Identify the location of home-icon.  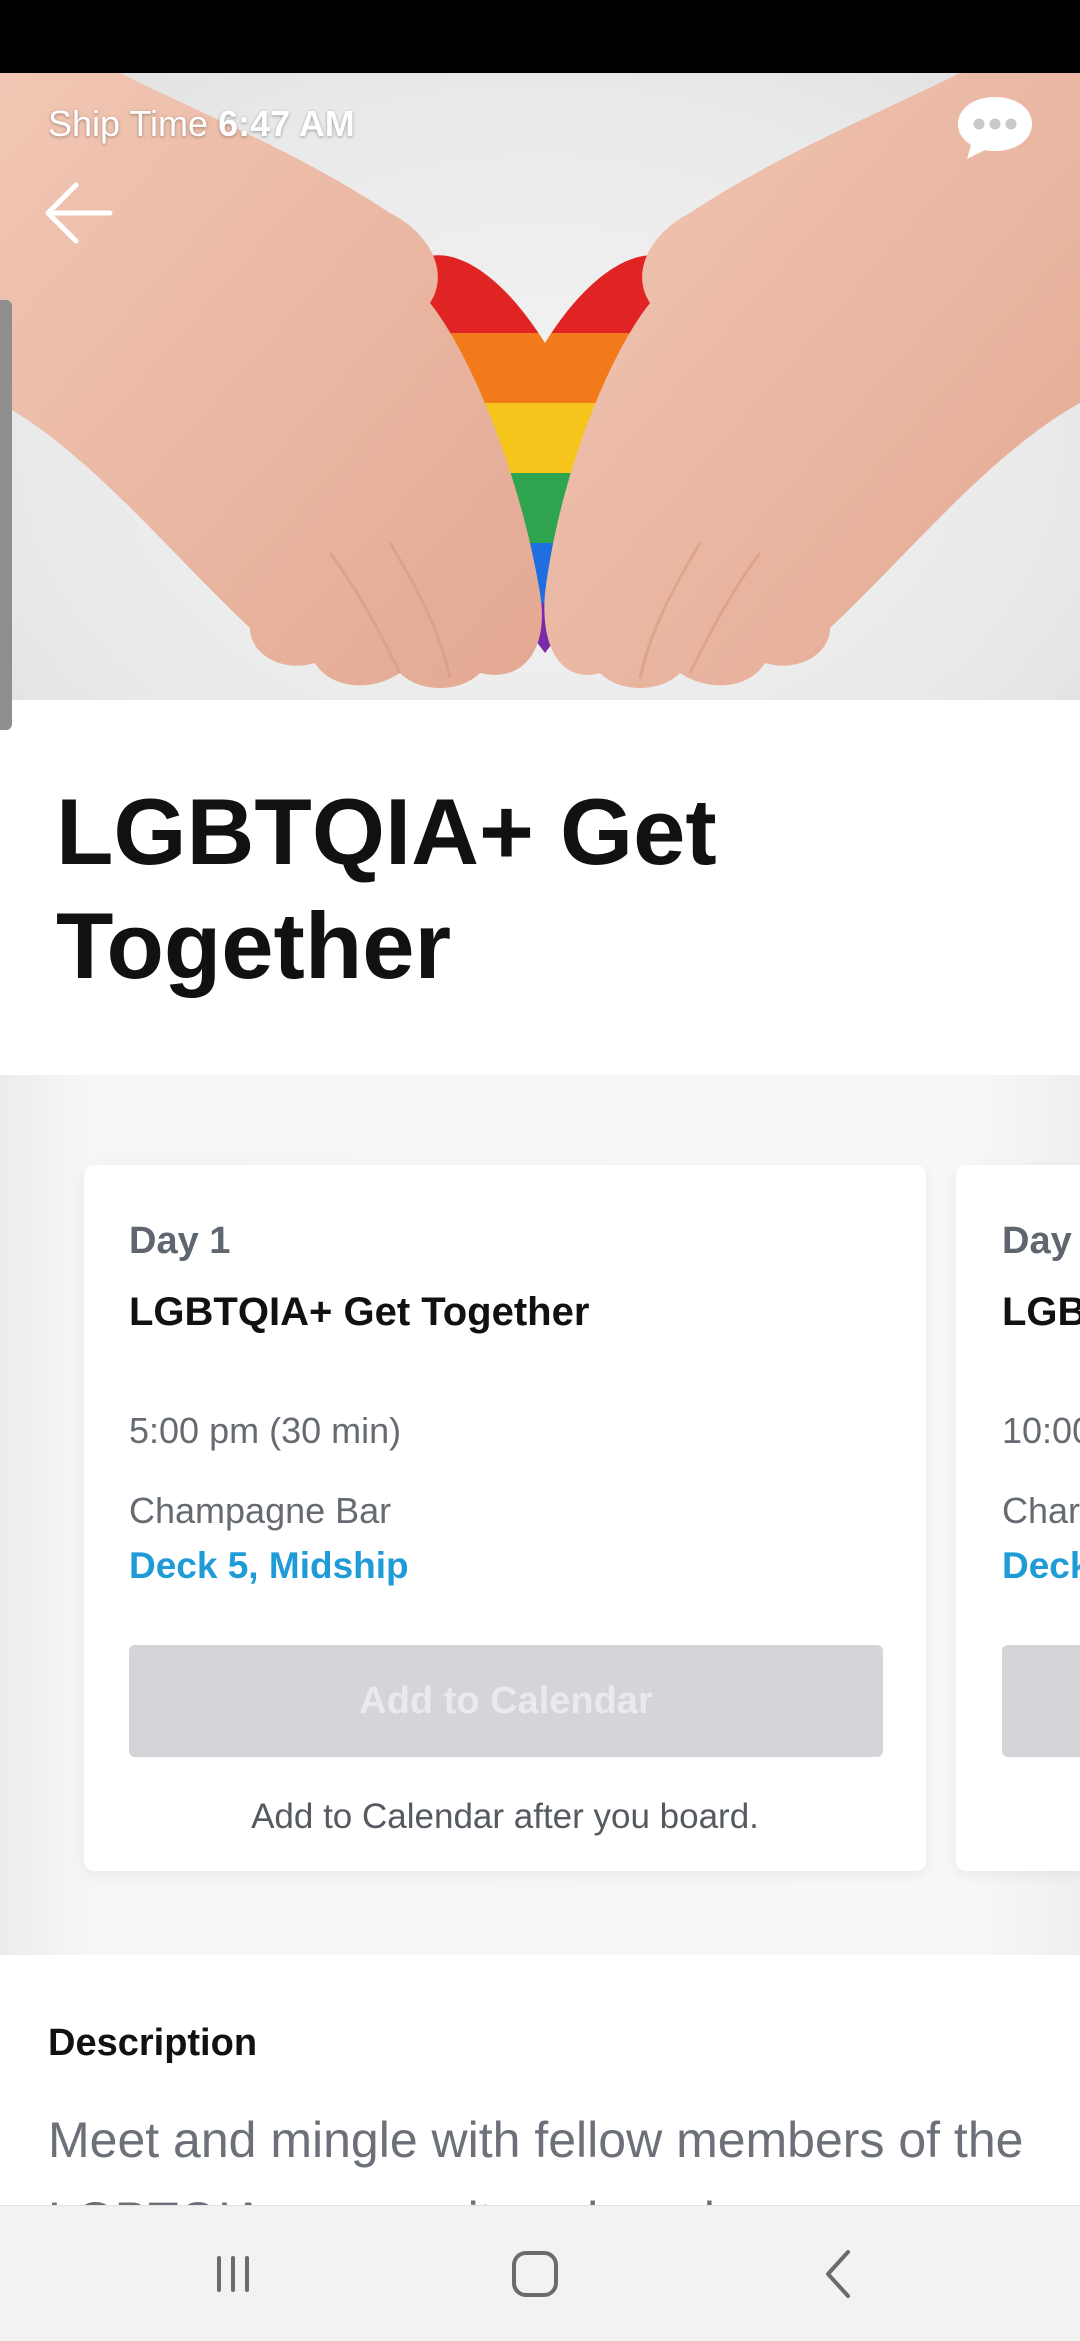
(535, 2273).